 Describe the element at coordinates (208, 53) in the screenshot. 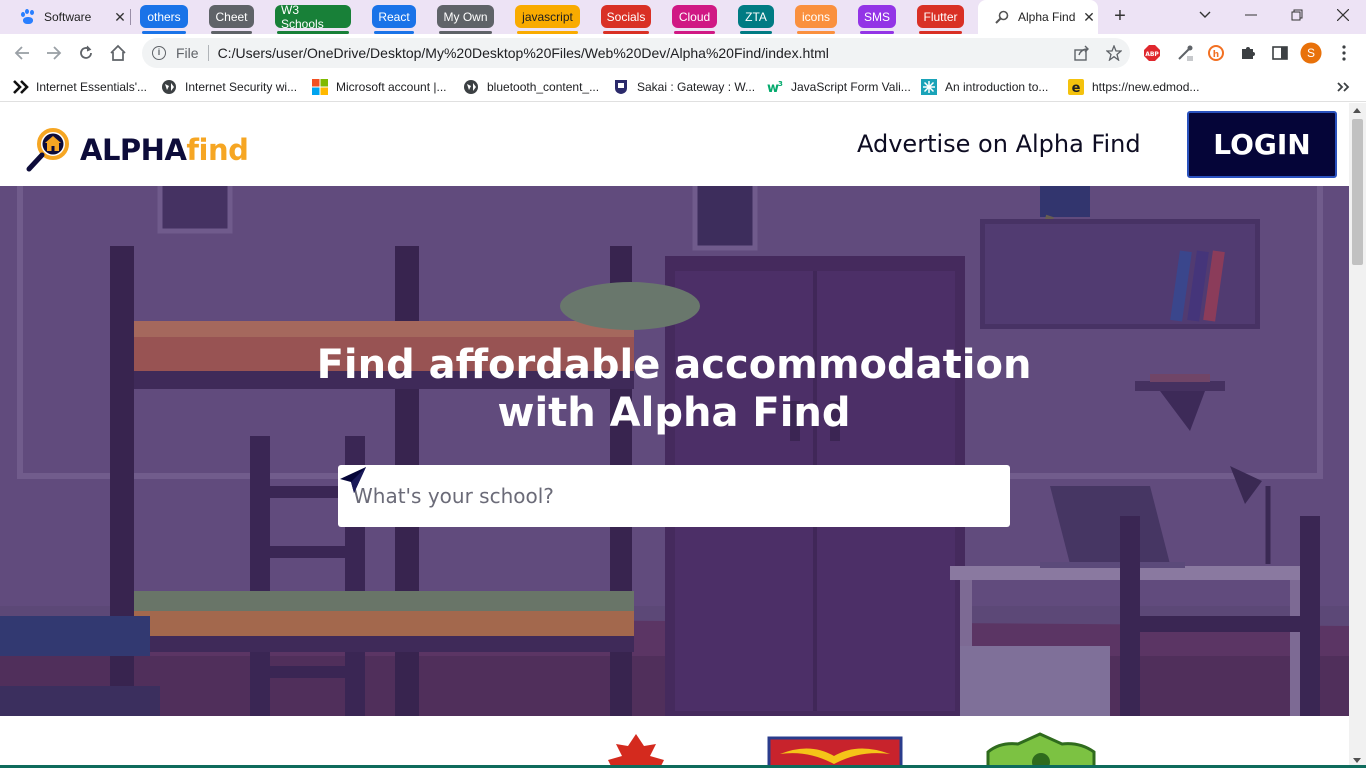

I see `omnibox-divider` at that location.